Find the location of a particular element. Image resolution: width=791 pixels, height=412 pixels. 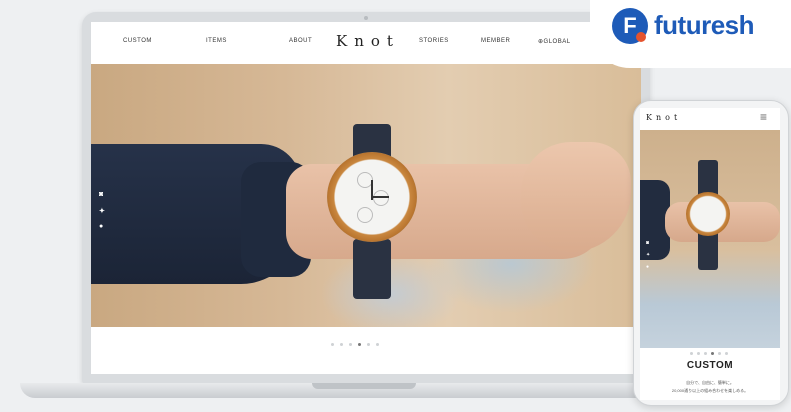

phone-hero-image: ◙ ✦ ● is located at coordinates (710, 239).